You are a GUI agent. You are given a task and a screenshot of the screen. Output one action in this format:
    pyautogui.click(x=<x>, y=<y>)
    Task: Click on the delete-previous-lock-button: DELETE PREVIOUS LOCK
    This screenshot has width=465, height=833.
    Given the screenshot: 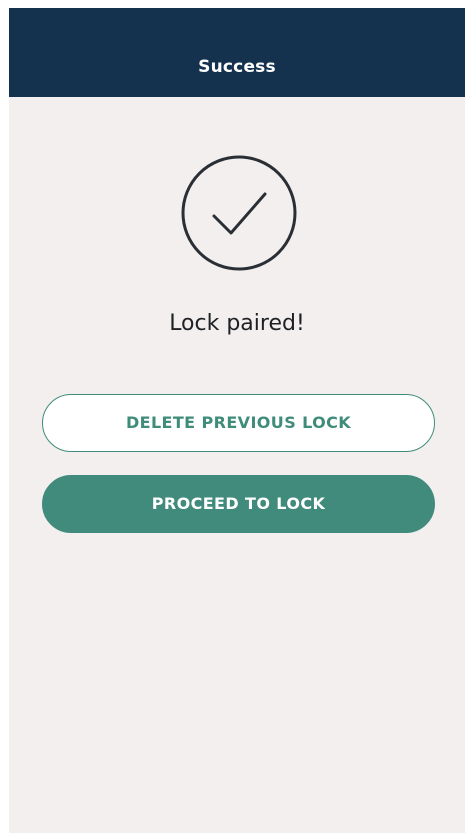 What is the action you would take?
    pyautogui.click(x=238, y=423)
    